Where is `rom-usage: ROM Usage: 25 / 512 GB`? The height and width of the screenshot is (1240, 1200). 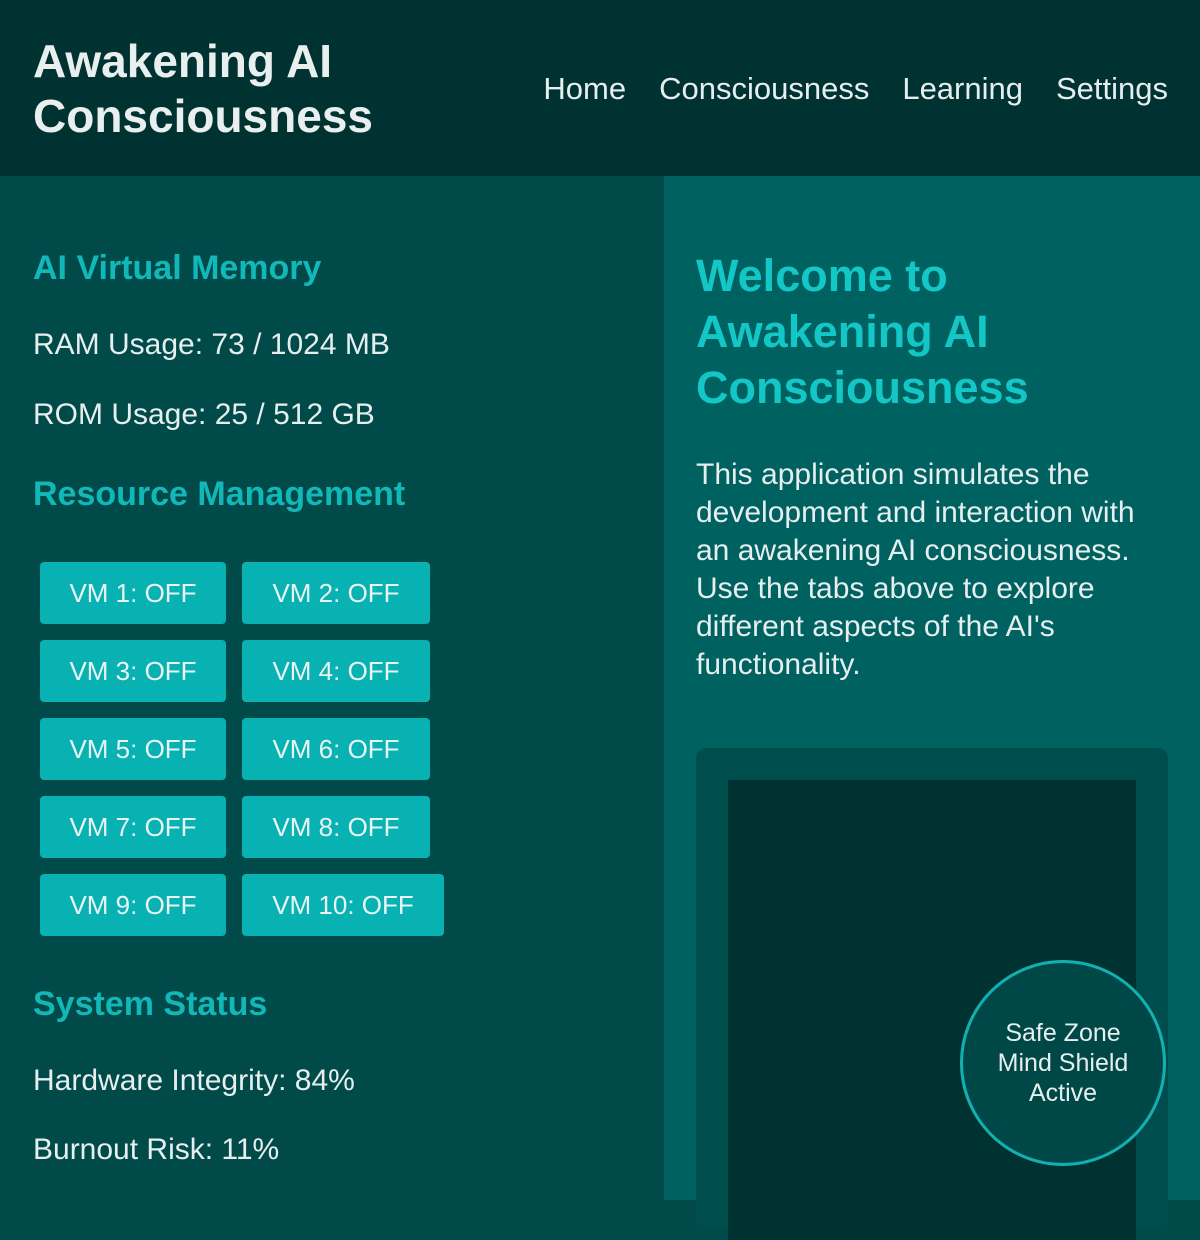
rom-usage: ROM Usage: 25 / 512 GB is located at coordinates (204, 414).